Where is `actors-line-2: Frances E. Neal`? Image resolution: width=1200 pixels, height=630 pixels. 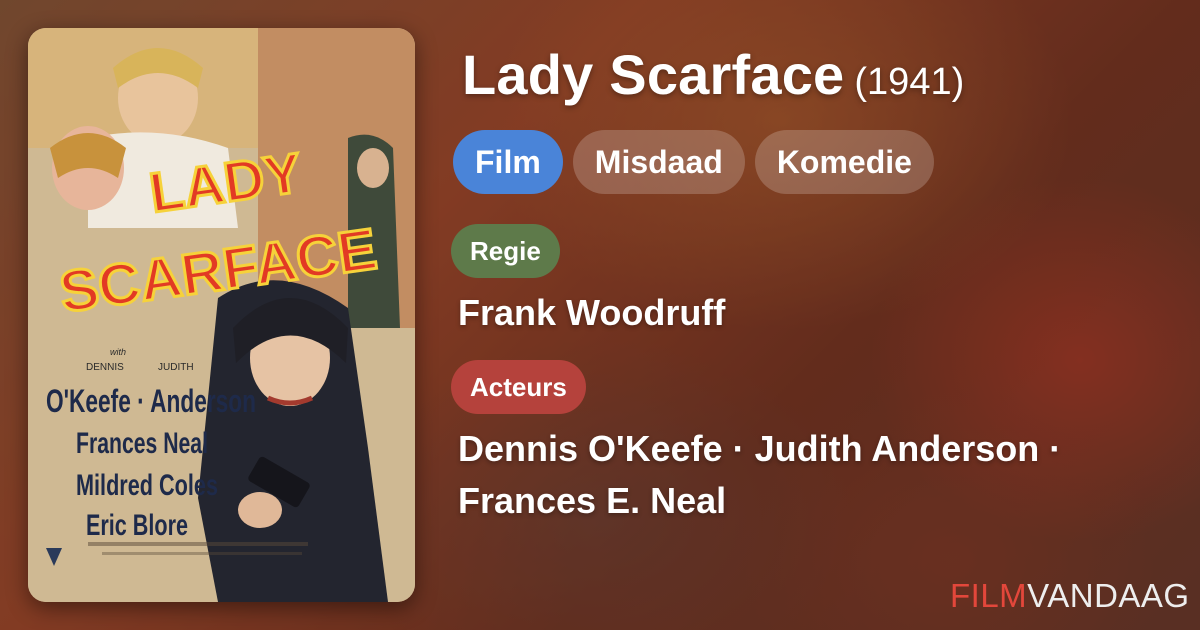
actors-line-2: Frances E. Neal is located at coordinates (592, 500).